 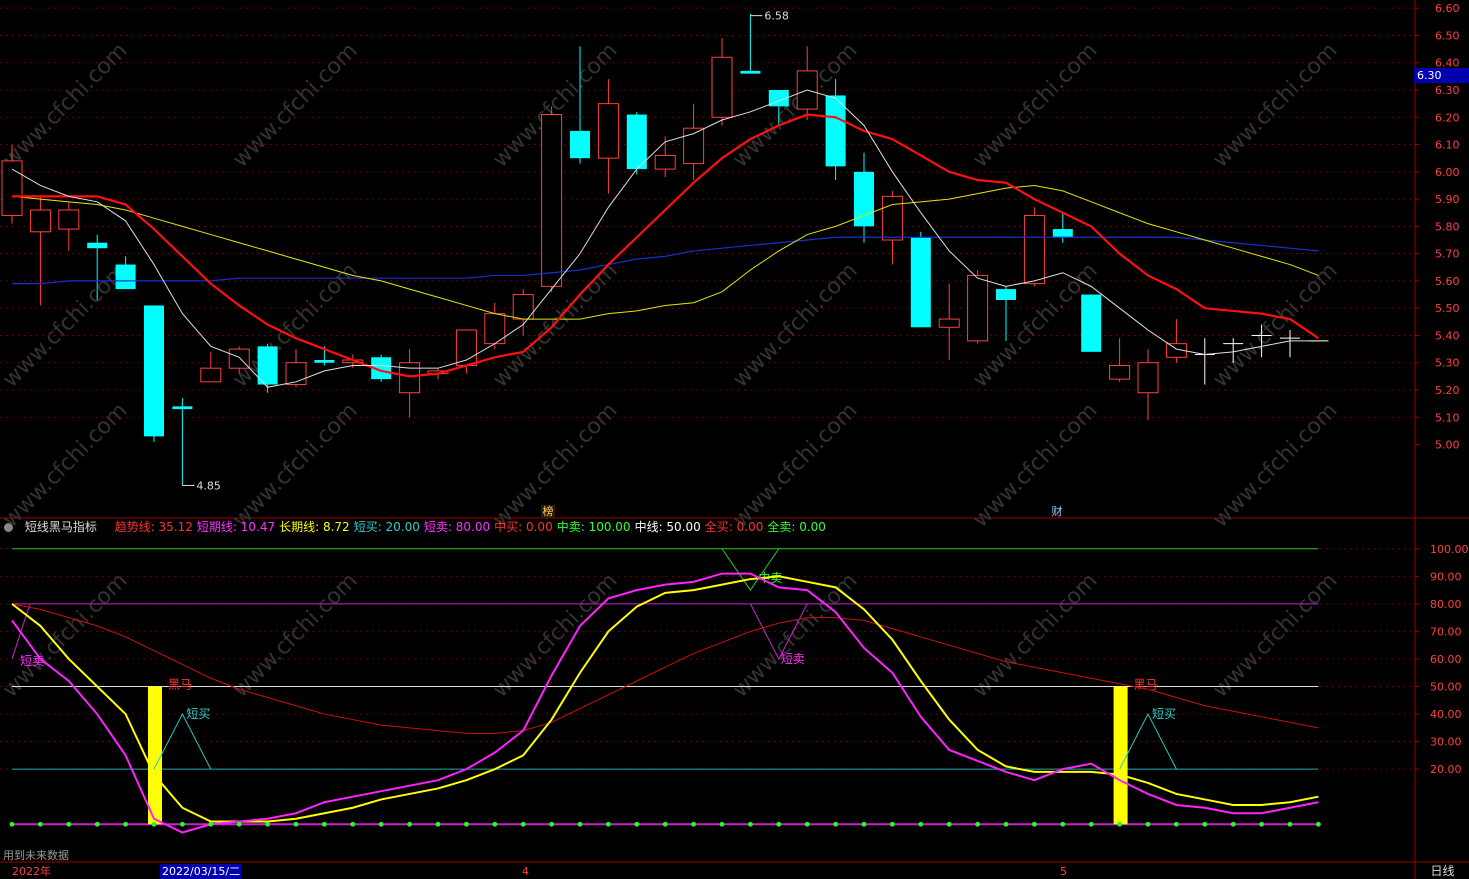 What do you see at coordinates (776, 16) in the screenshot?
I see `high-label: 6.58` at bounding box center [776, 16].